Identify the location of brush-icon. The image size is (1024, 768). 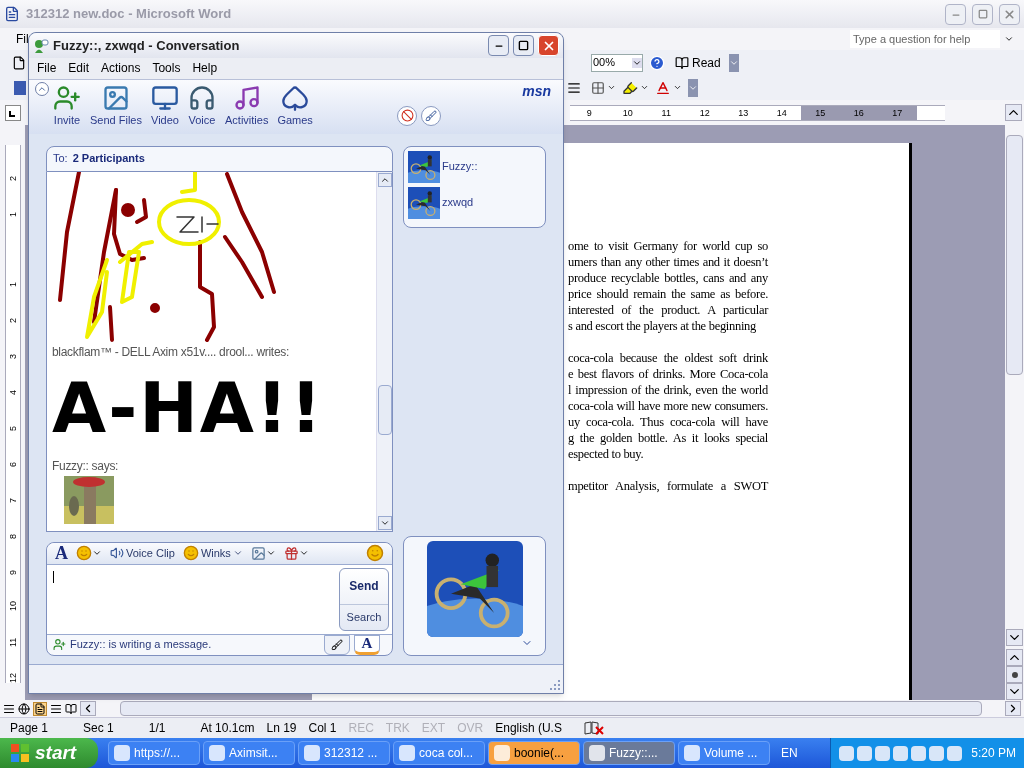
(431, 115).